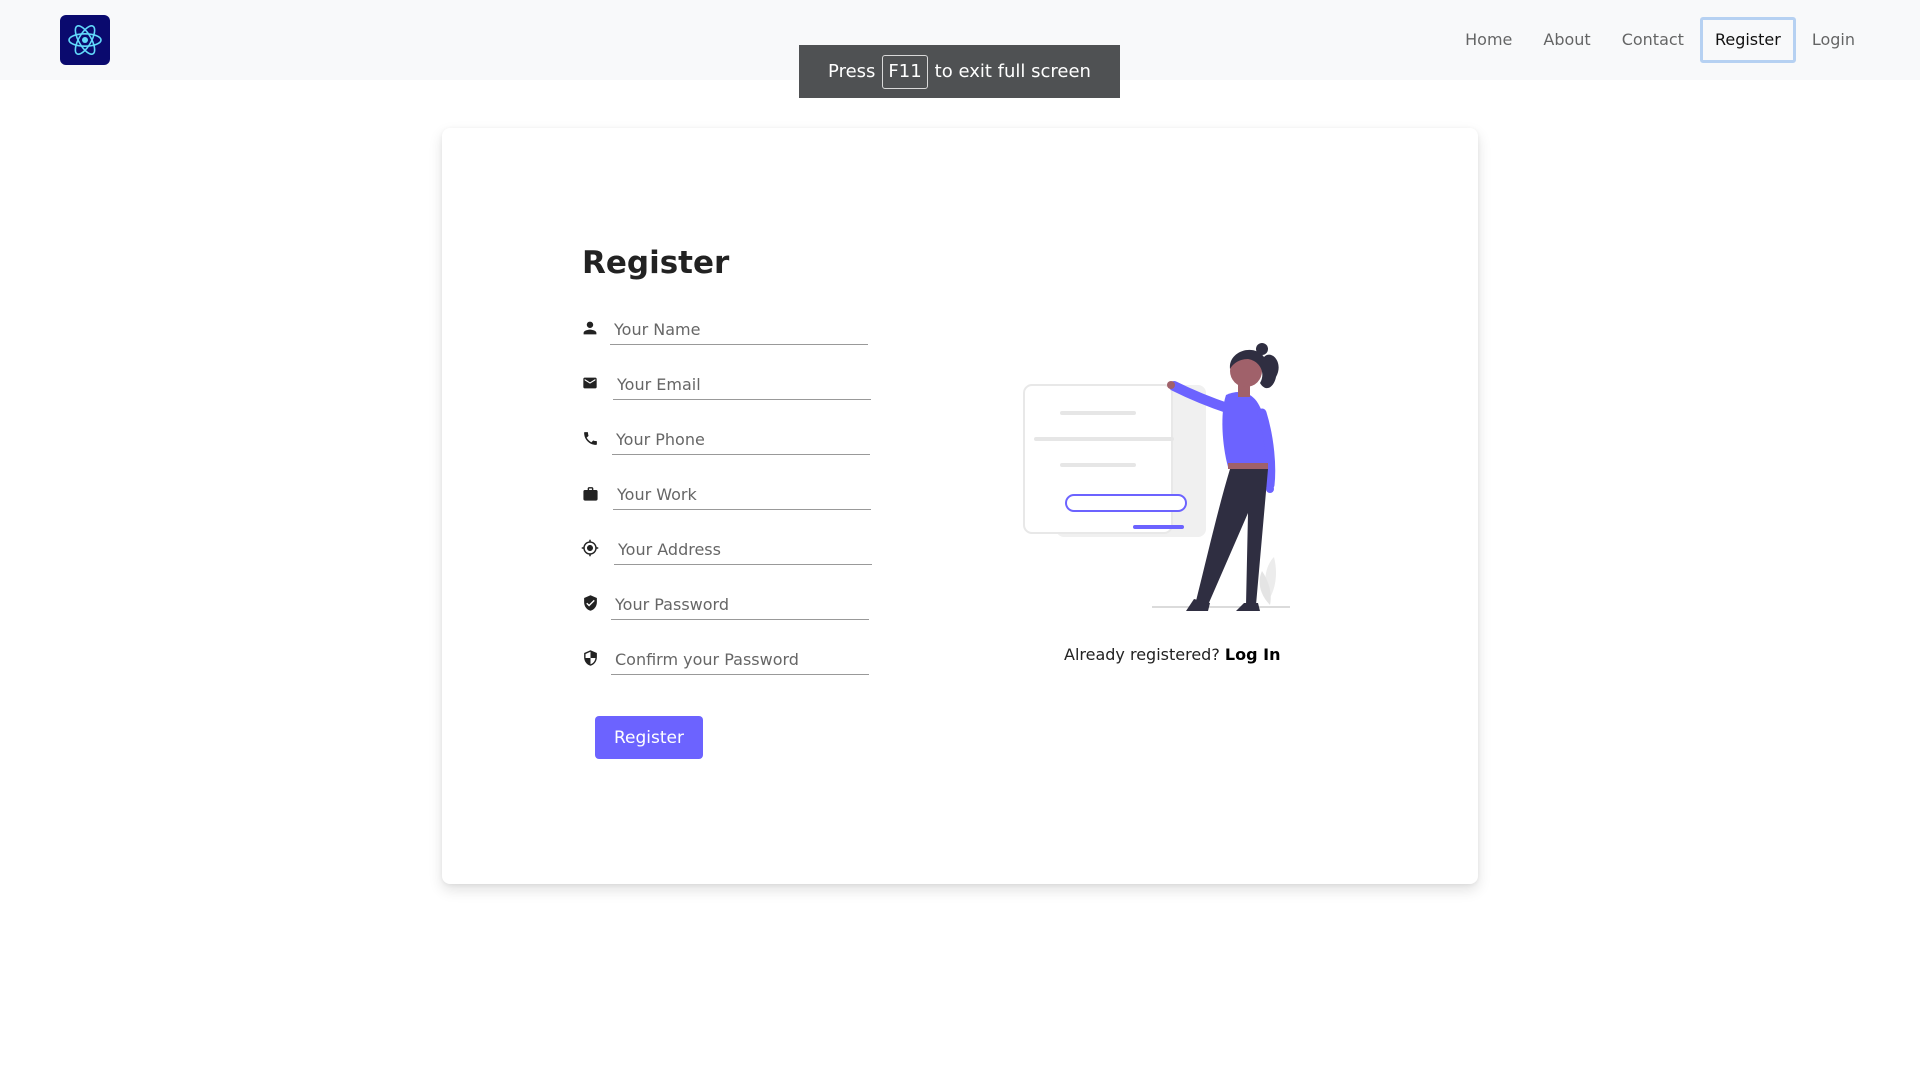  Describe the element at coordinates (590, 603) in the screenshot. I see `shield-check-icon` at that location.